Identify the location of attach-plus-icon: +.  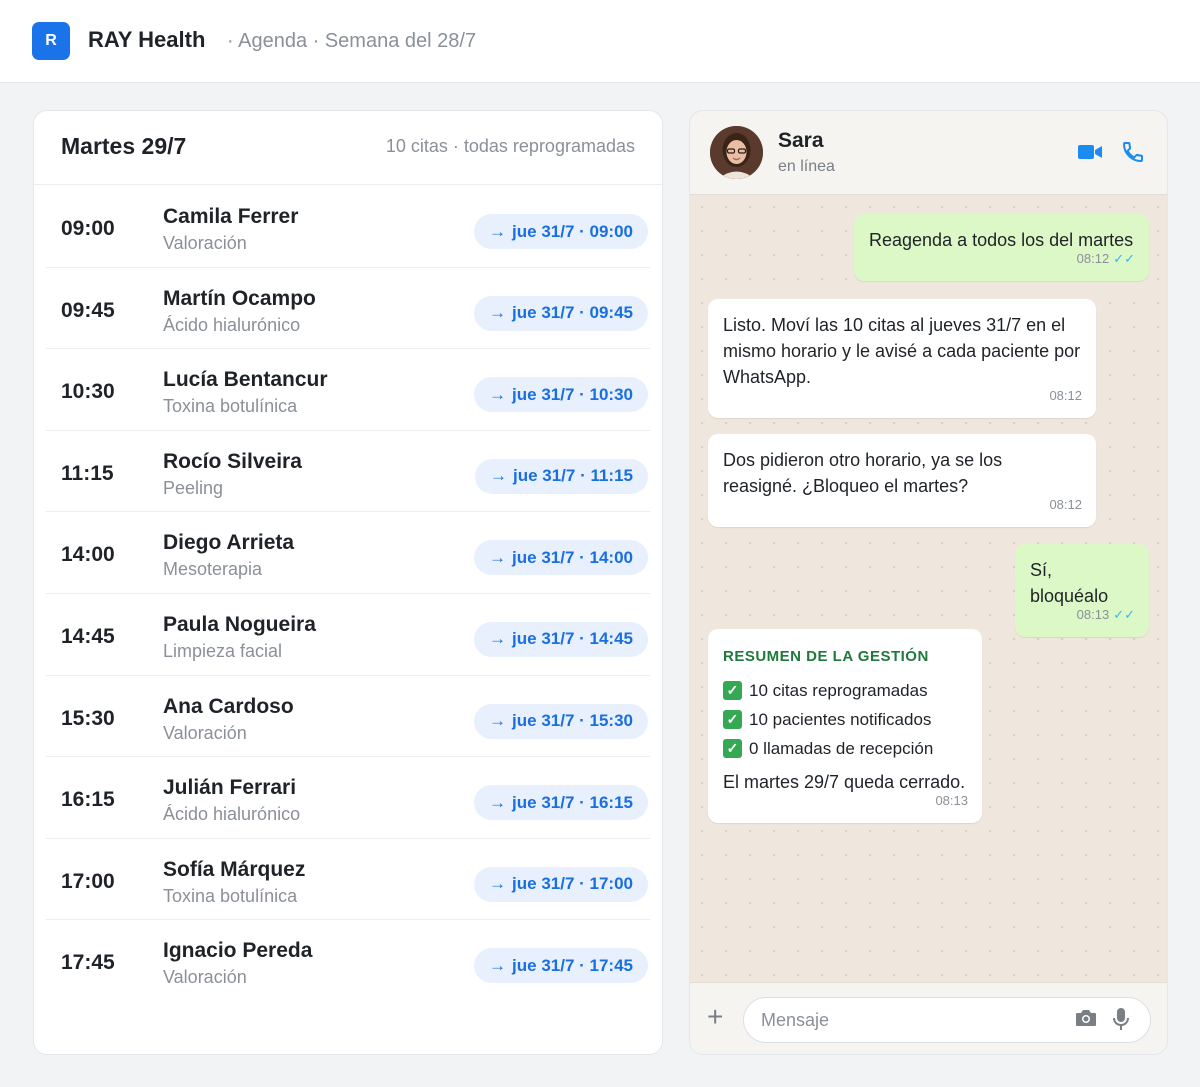
(715, 1017).